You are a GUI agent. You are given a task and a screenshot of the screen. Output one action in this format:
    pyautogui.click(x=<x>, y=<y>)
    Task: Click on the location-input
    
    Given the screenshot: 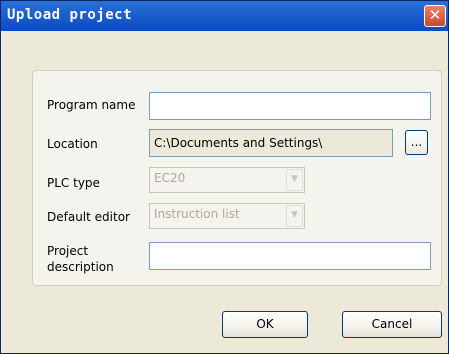 What is the action you would take?
    pyautogui.click(x=271, y=143)
    